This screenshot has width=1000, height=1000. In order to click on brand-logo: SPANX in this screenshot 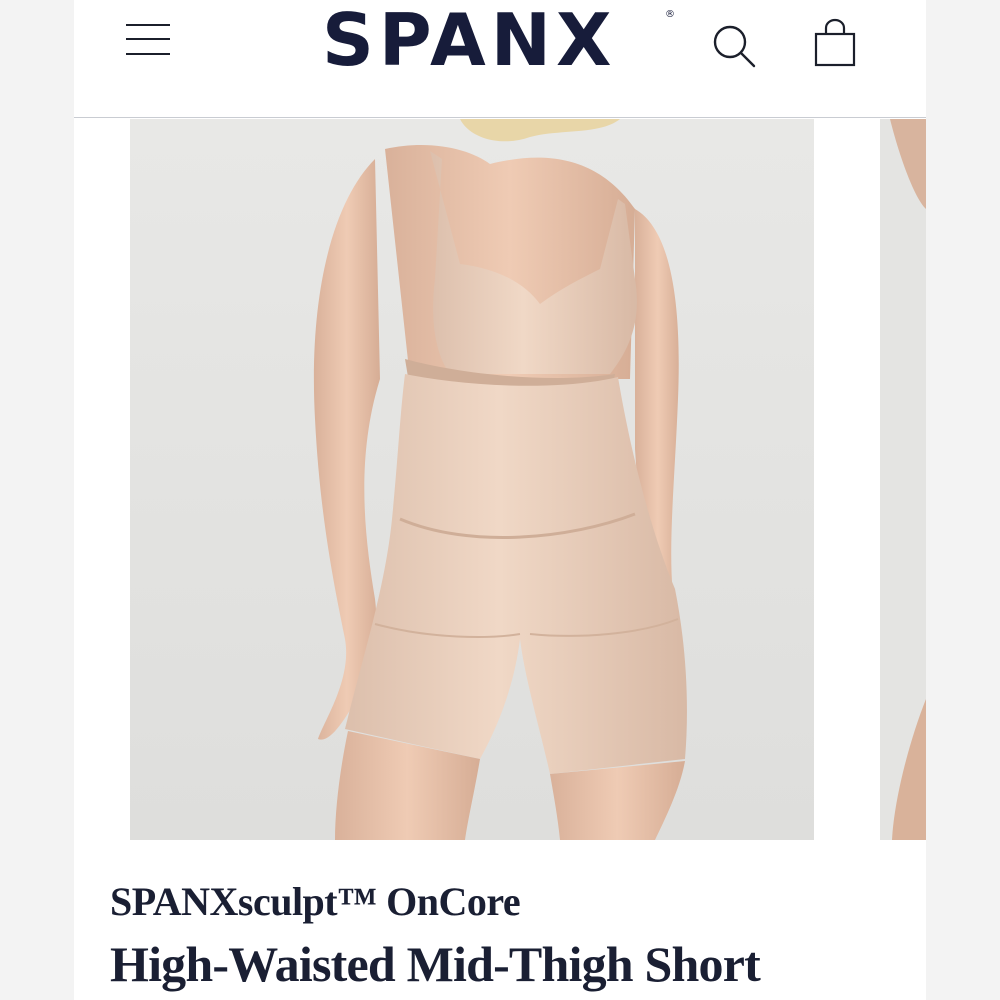, I will do `click(469, 40)`.